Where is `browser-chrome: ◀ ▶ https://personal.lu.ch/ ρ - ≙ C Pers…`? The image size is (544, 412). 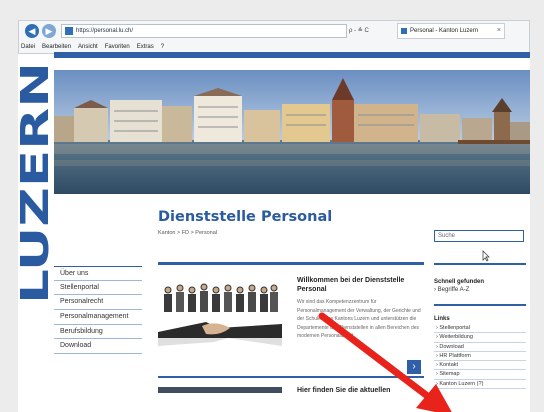 browser-chrome: ◀ ▶ https://personal.lu.ch/ ρ - ≙ C Pers… is located at coordinates (274, 37).